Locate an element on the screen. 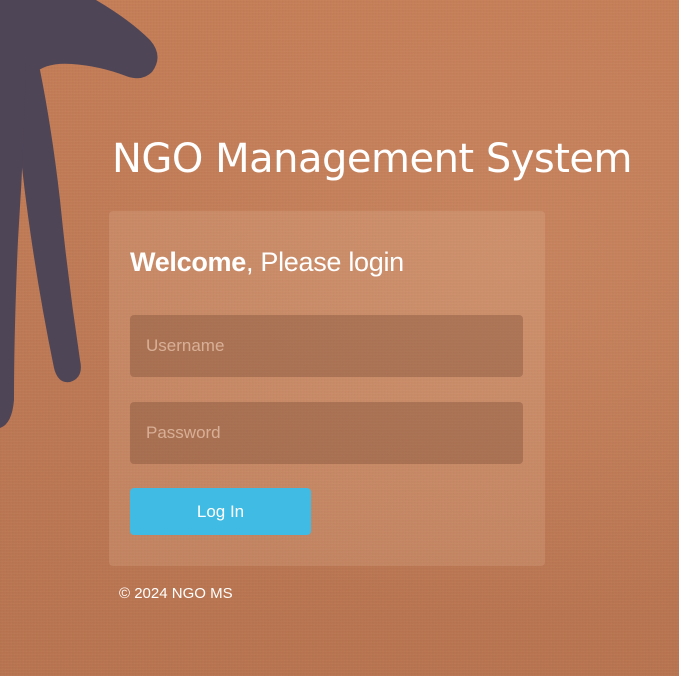 This screenshot has width=679, height=676. app-title: NGO Management System is located at coordinates (372, 159).